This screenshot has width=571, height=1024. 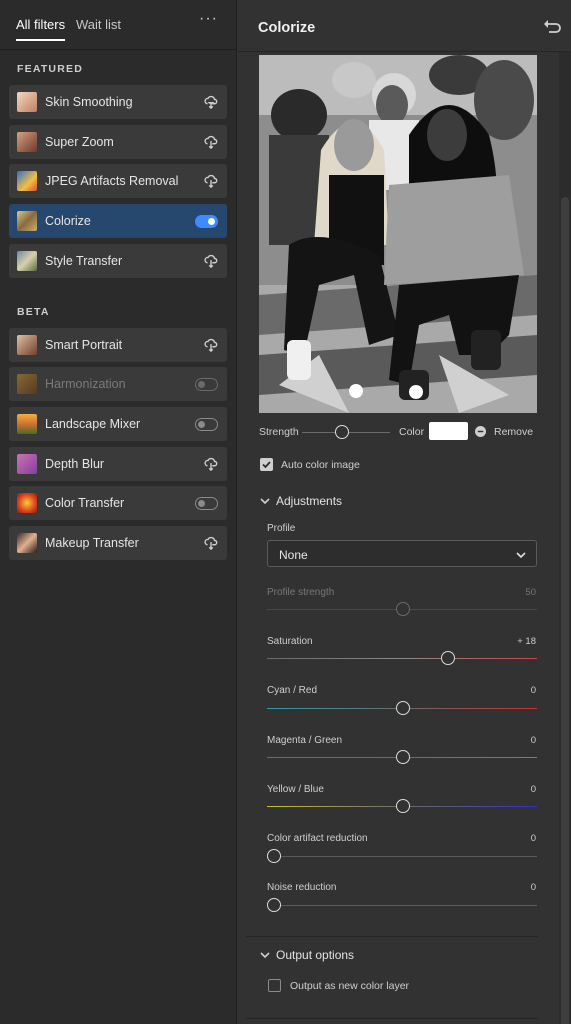 I want to click on beta-section-label: BETA, so click(x=33, y=312).